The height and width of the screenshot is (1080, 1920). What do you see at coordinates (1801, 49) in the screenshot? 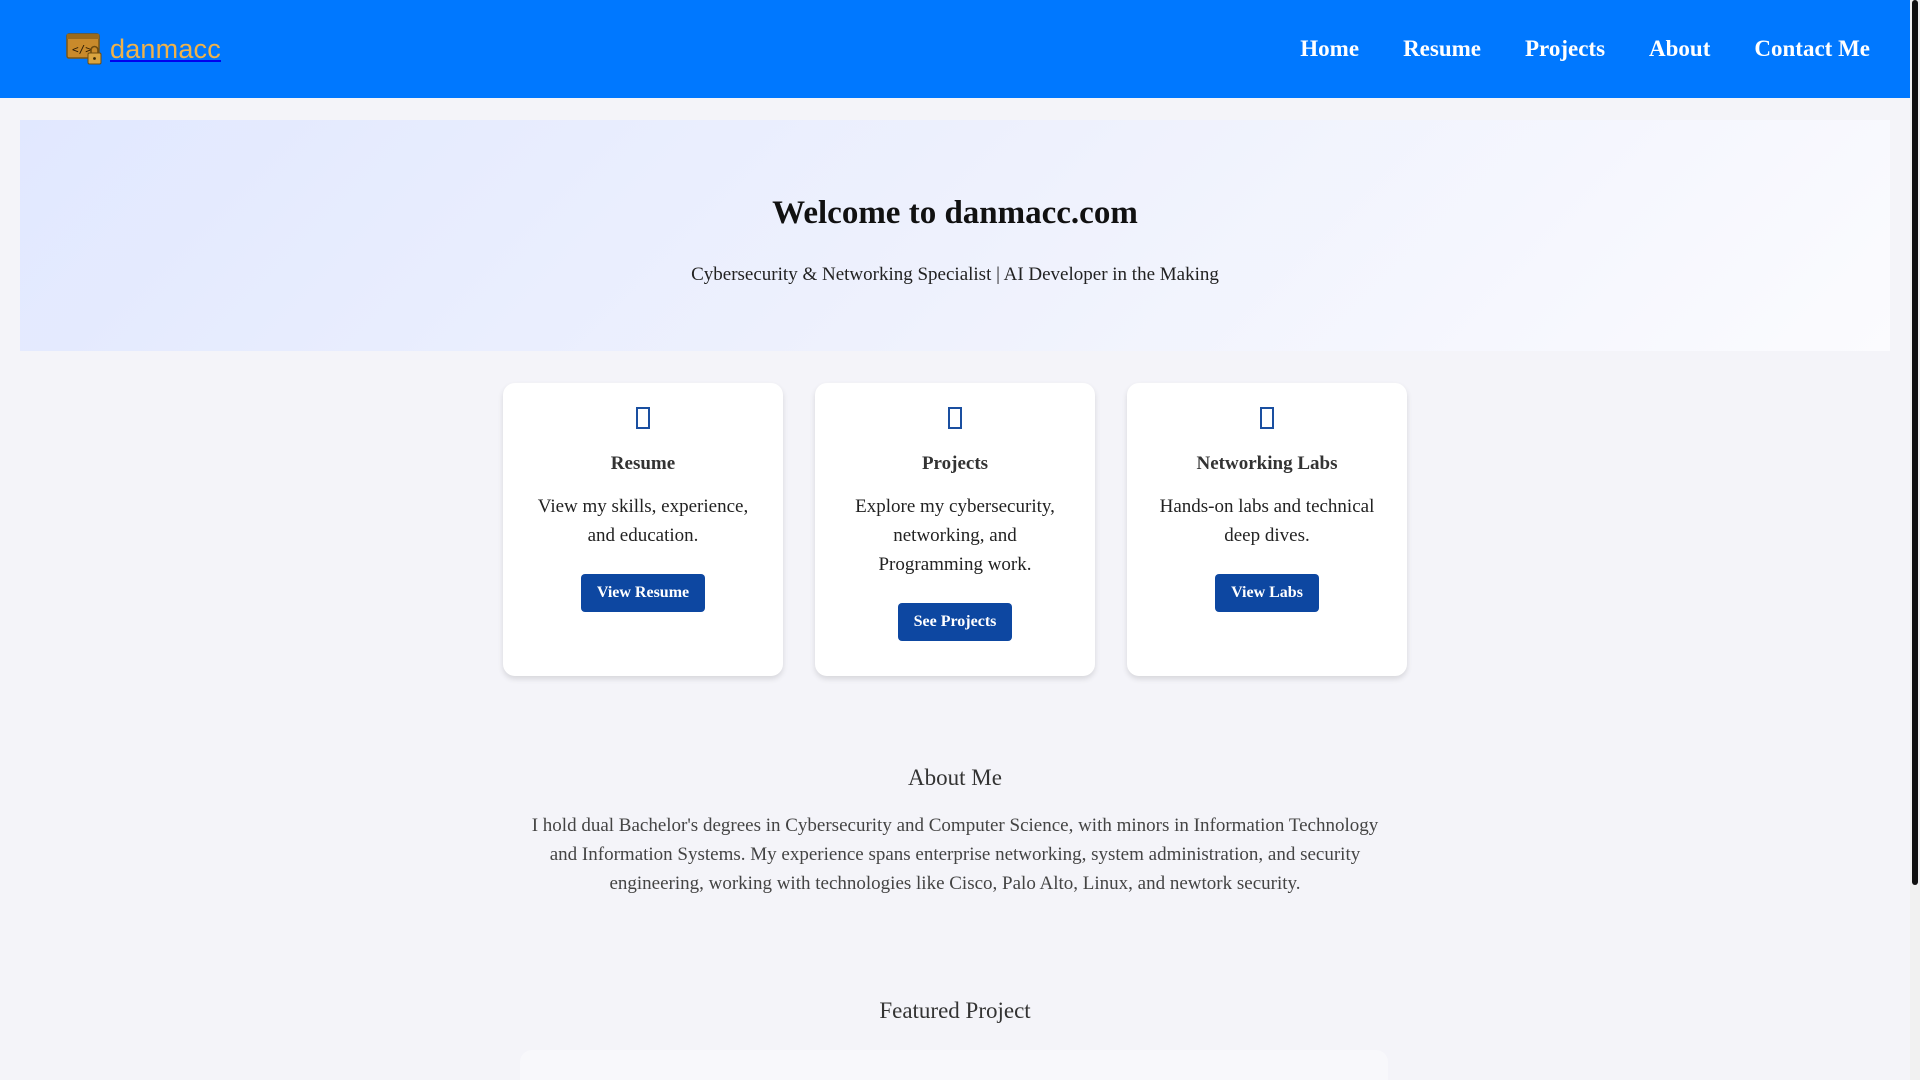
I see `nav-contact-me: Contact Me` at bounding box center [1801, 49].